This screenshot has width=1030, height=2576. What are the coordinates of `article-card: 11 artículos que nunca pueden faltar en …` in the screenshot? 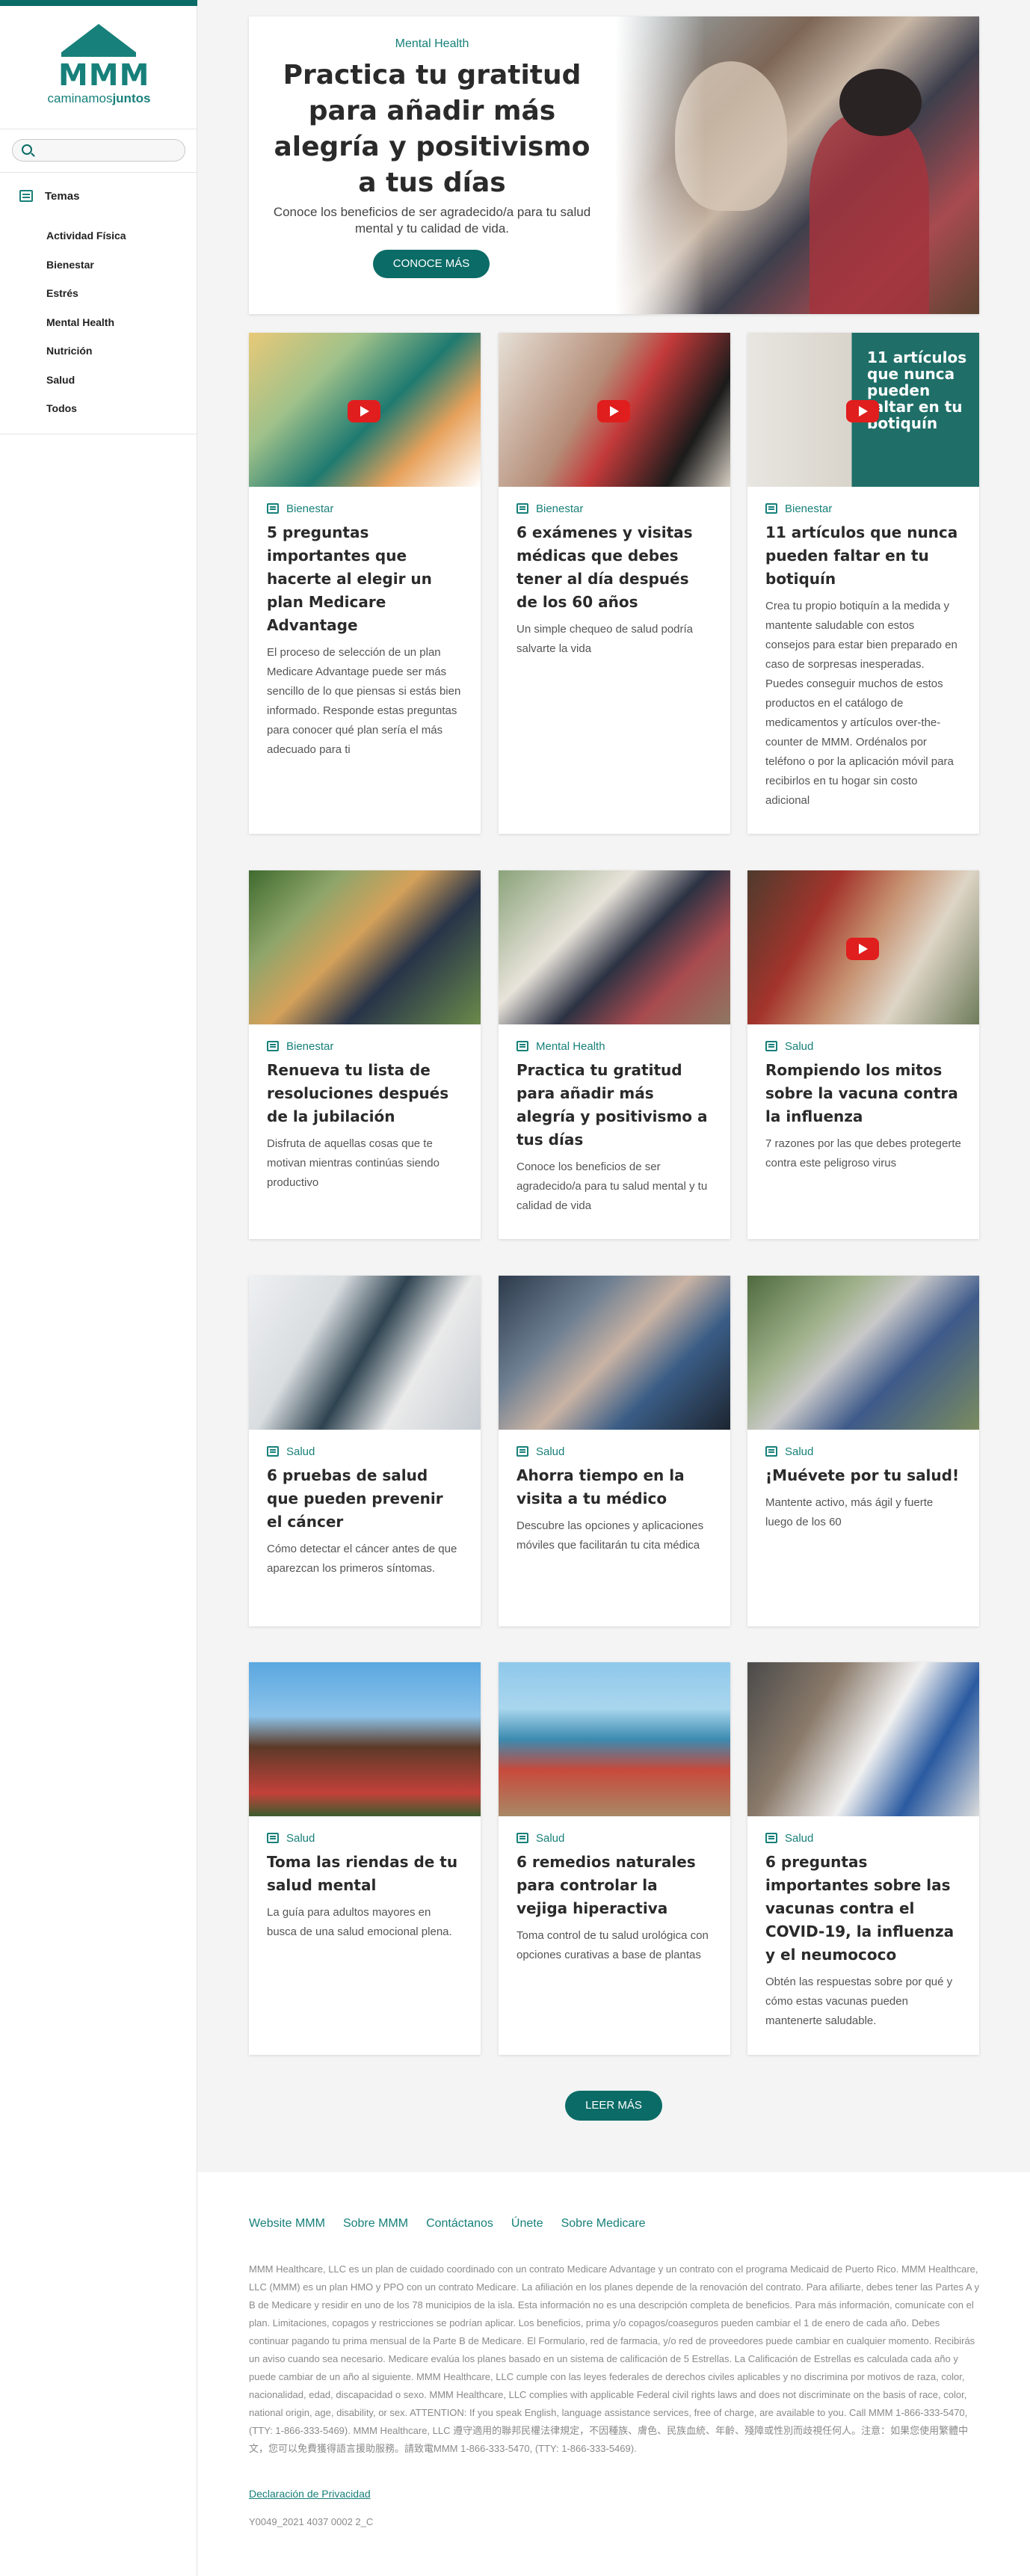 It's located at (863, 583).